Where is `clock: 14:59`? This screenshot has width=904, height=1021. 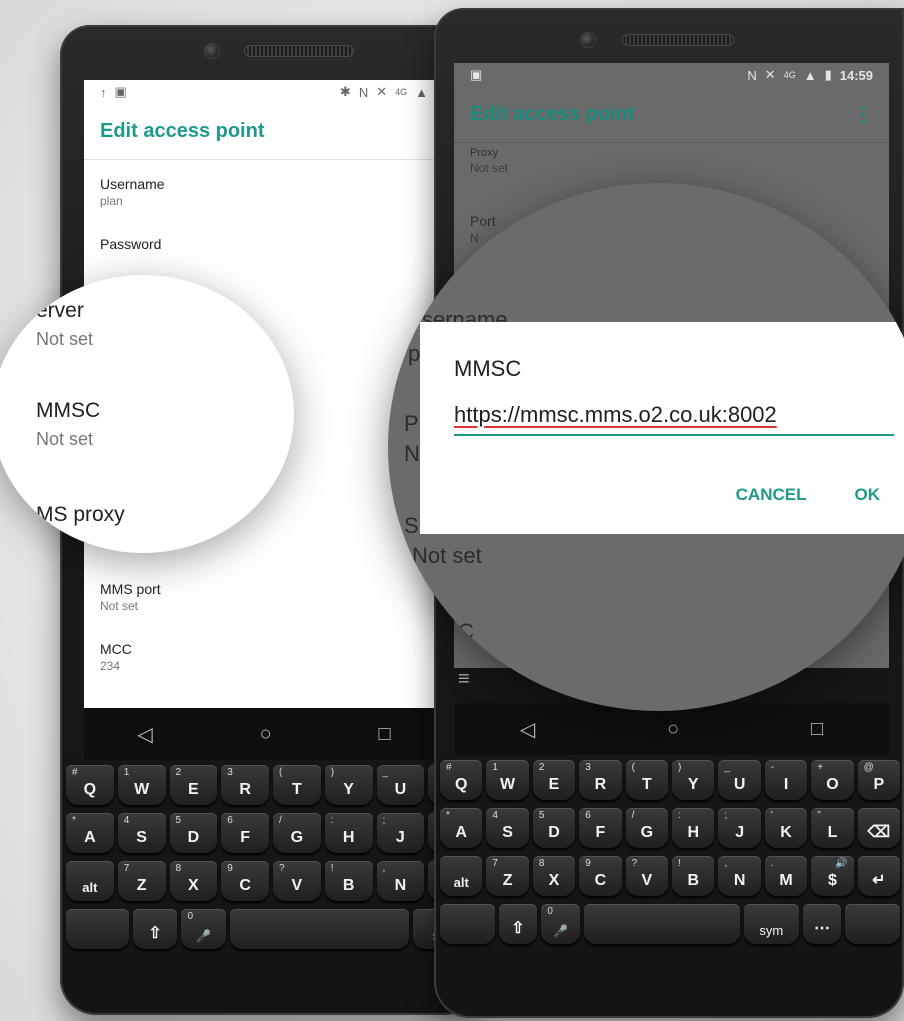 clock: 14:59 is located at coordinates (856, 75).